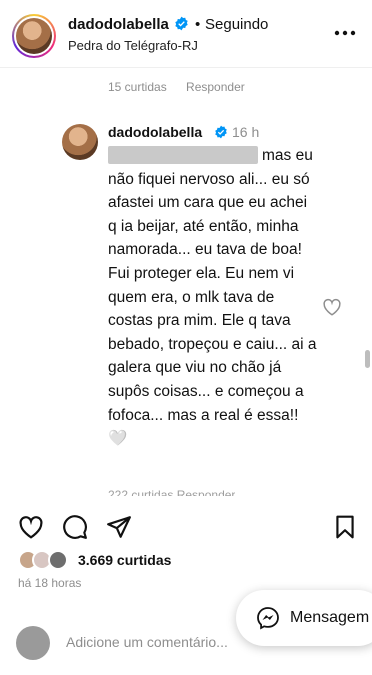 The width and height of the screenshot is (372, 675). I want to click on profile-avatar, so click(34, 36).